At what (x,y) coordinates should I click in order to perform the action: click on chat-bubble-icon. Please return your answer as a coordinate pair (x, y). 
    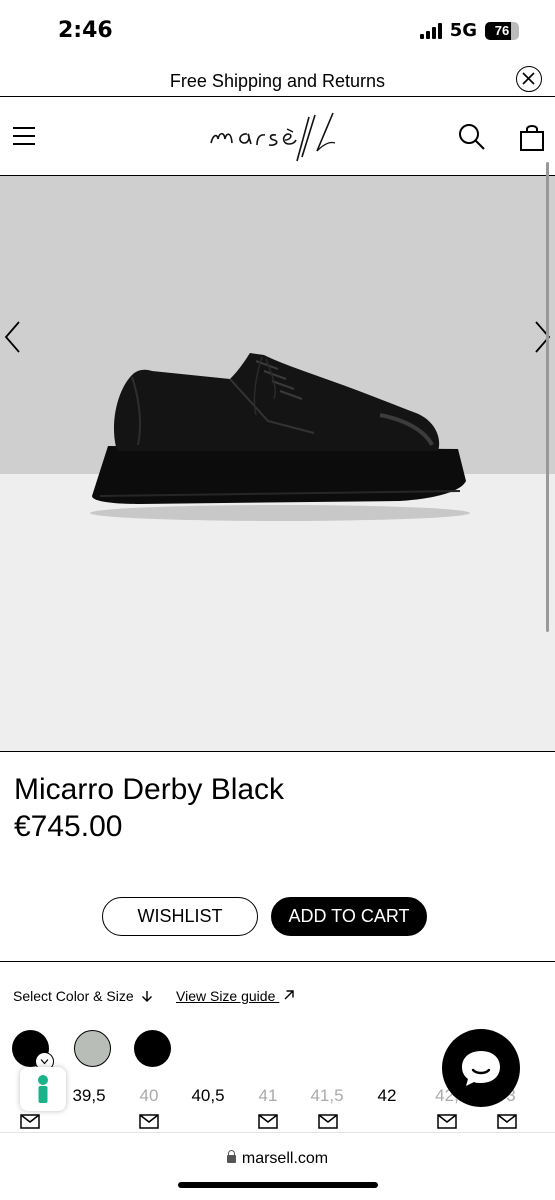
    Looking at the image, I should click on (481, 1068).